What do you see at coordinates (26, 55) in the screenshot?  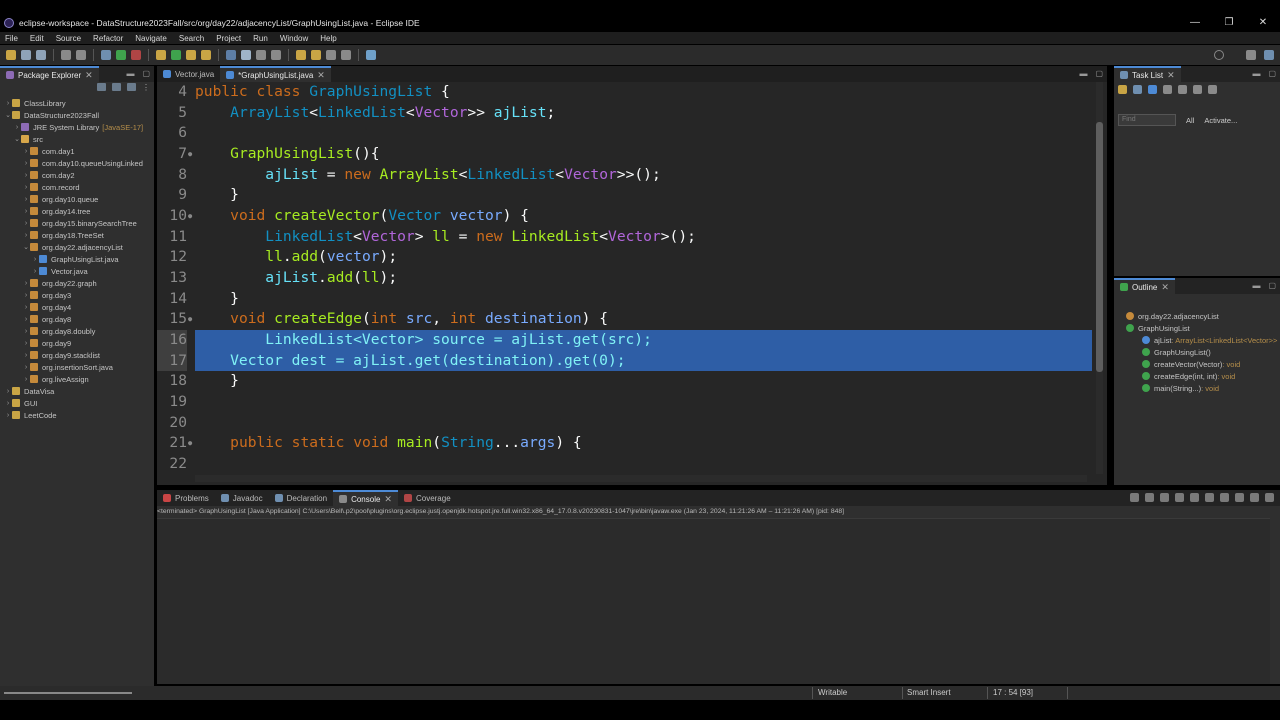 I see `save-icon` at bounding box center [26, 55].